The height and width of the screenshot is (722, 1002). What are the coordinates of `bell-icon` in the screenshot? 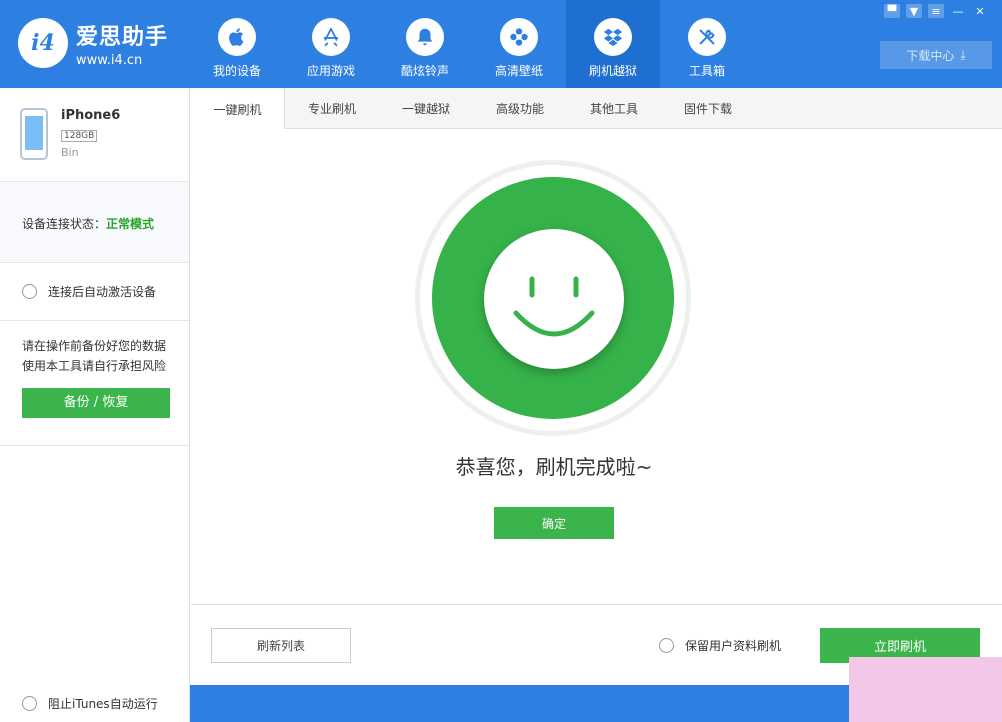 It's located at (425, 37).